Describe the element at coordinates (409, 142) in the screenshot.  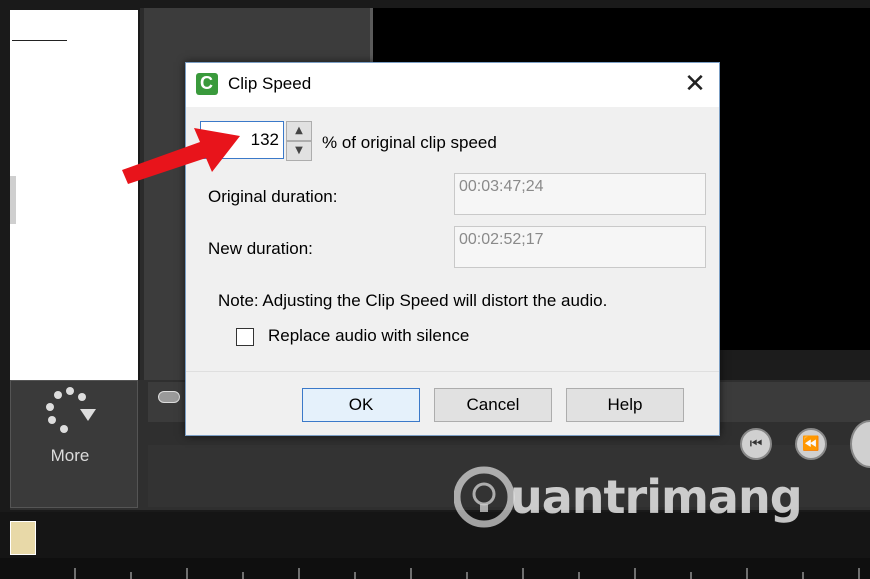
I see `speed-suffix-label: % of original clip speed` at that location.